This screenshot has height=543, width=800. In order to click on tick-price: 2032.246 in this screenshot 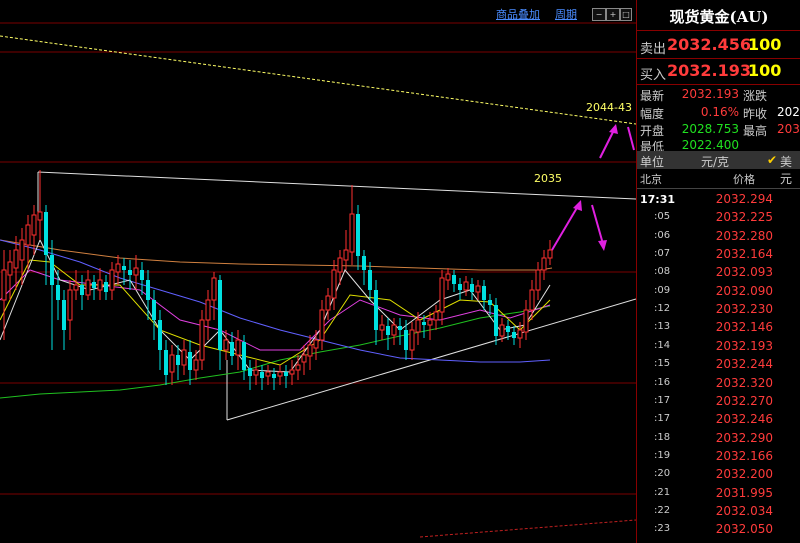, I will do `click(744, 419)`.